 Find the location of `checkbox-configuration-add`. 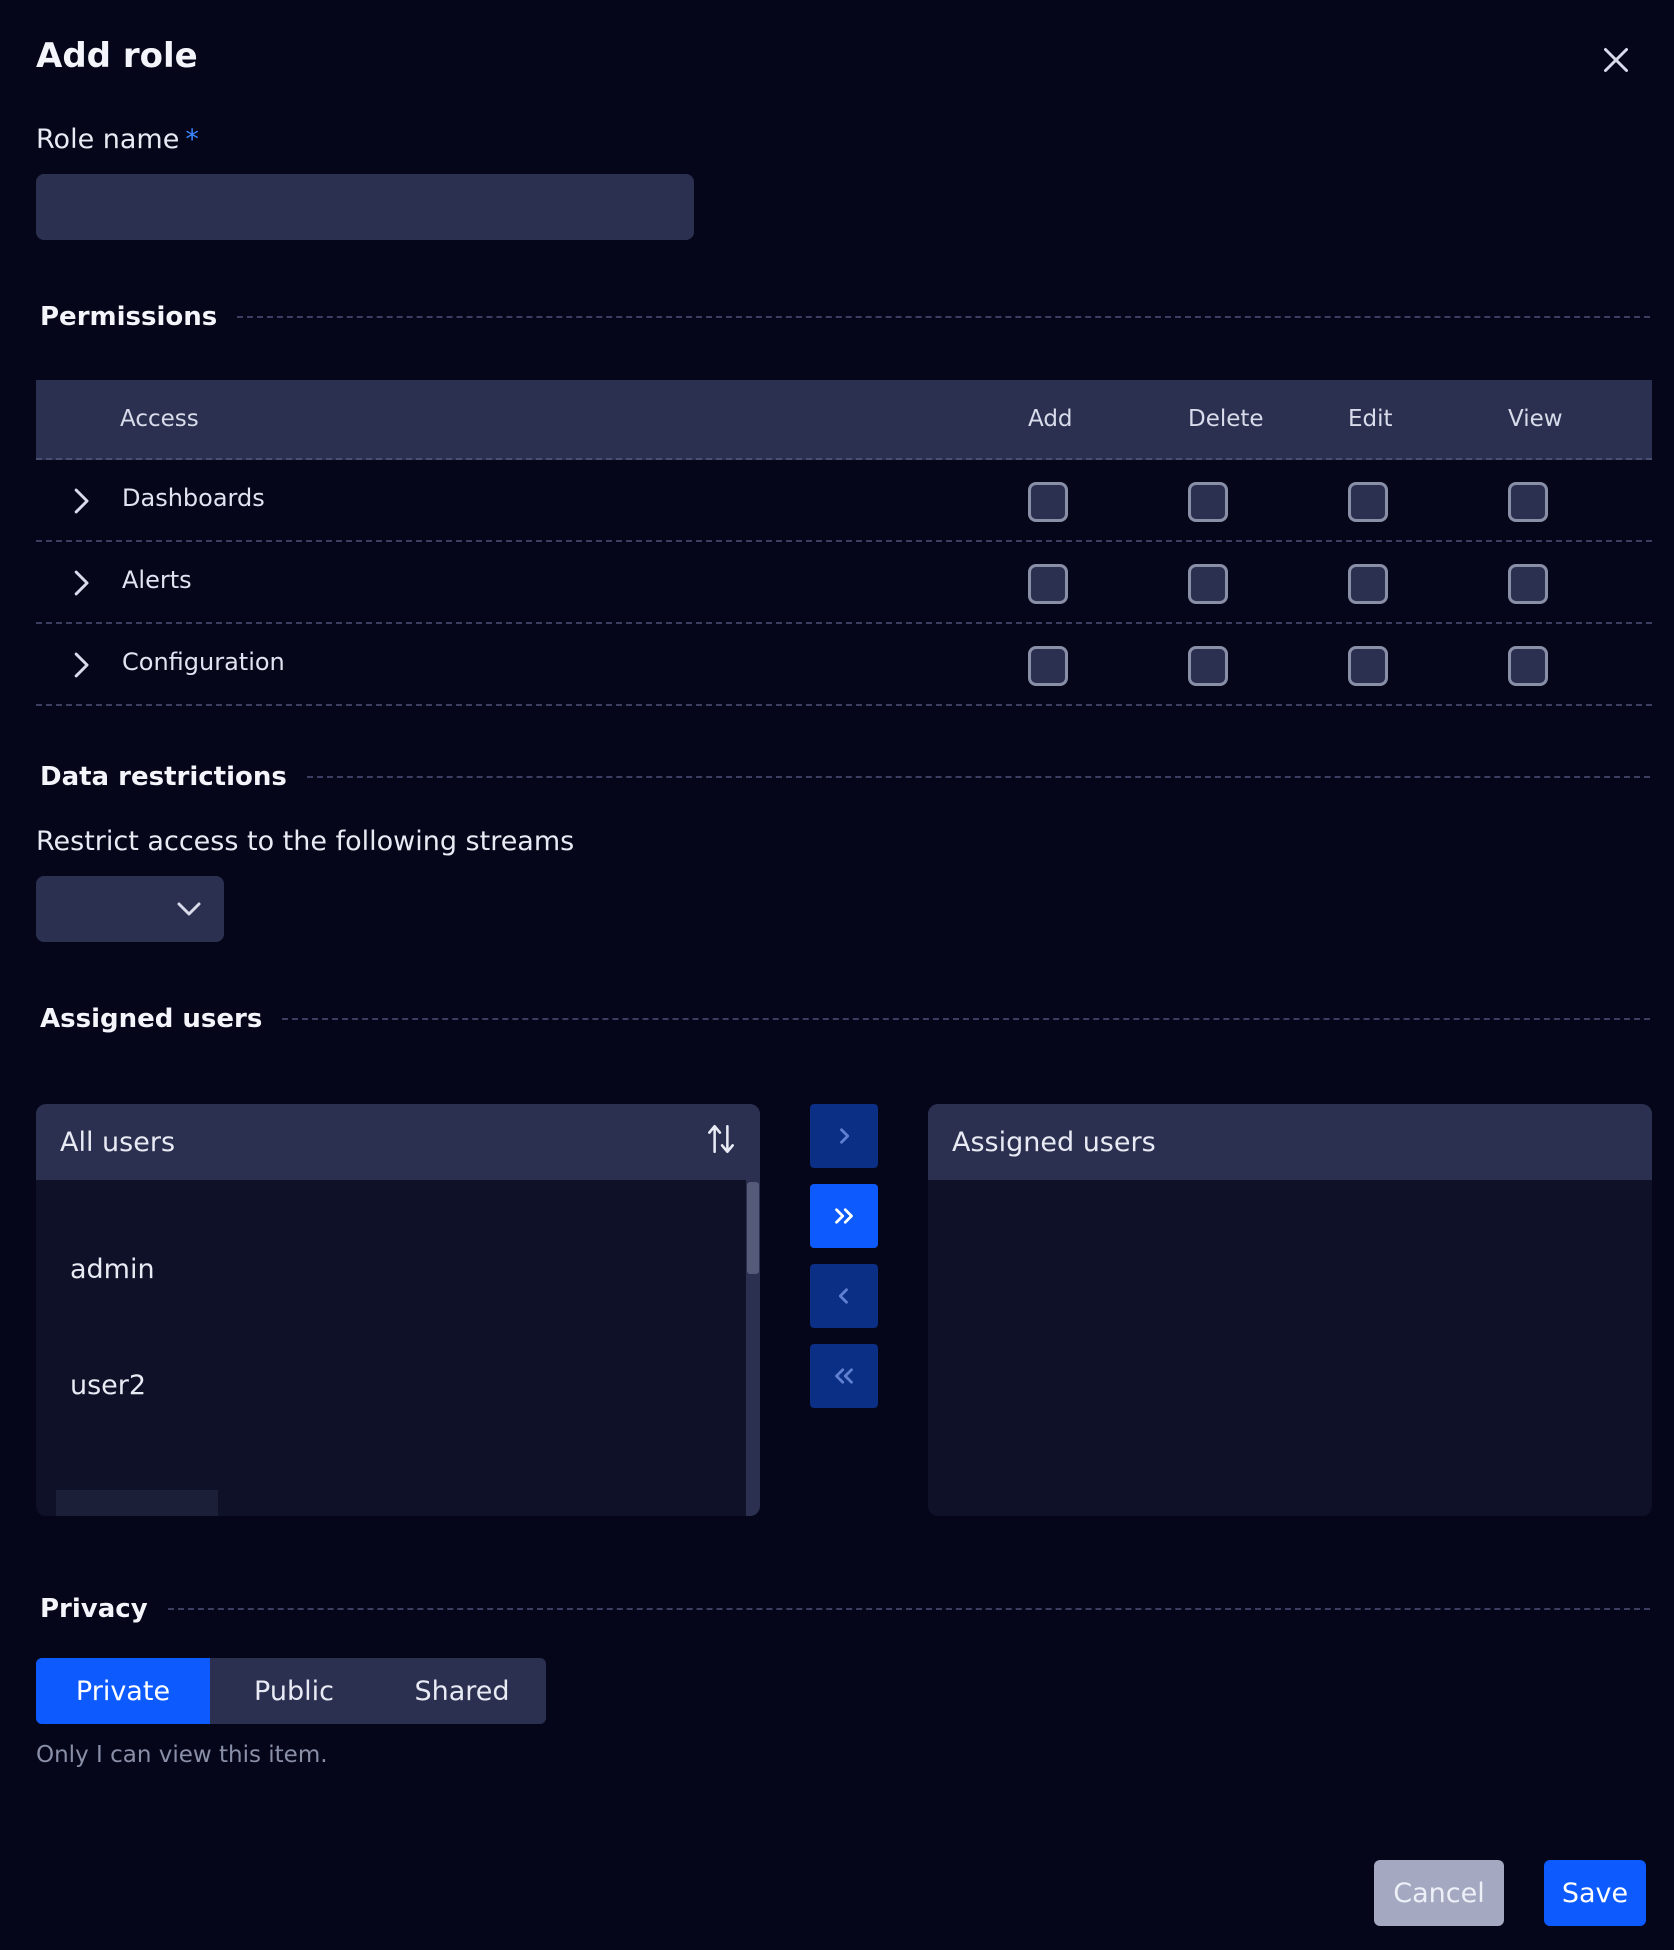

checkbox-configuration-add is located at coordinates (1048, 666).